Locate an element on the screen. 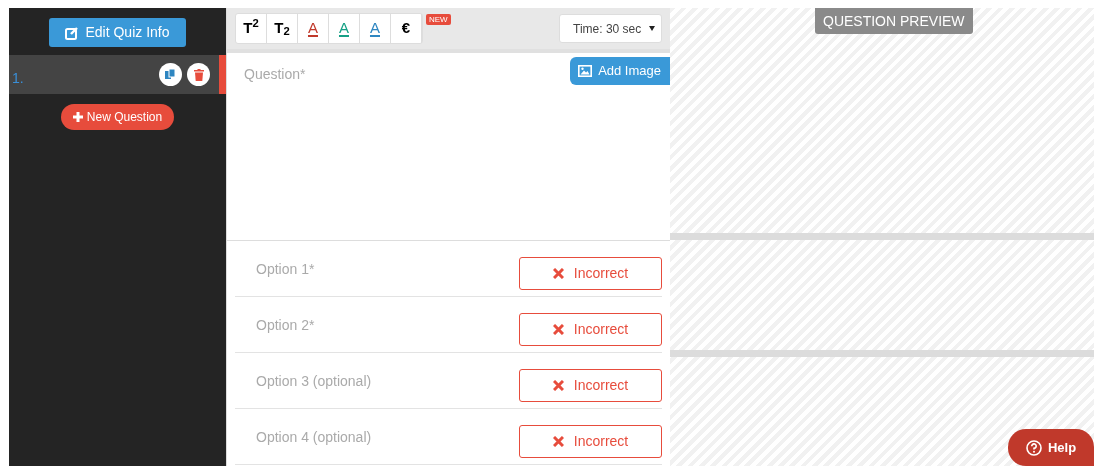 The image size is (1094, 466). option-input: Option 2* is located at coordinates (377, 325).